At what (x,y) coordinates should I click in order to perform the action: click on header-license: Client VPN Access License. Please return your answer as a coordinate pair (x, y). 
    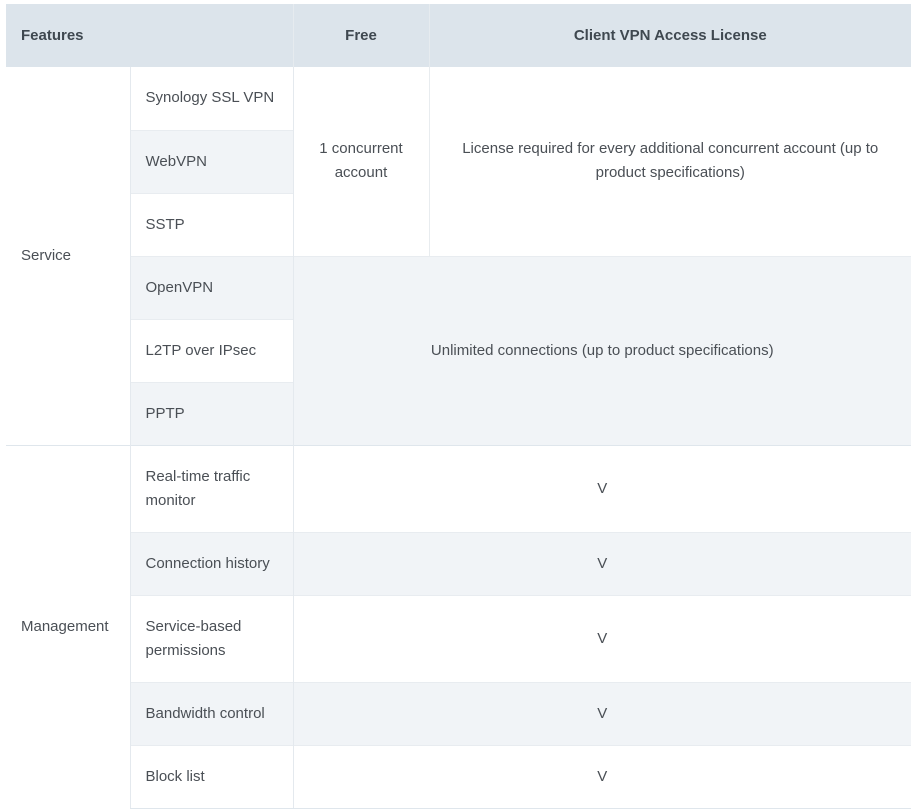
    Looking at the image, I should click on (669, 35).